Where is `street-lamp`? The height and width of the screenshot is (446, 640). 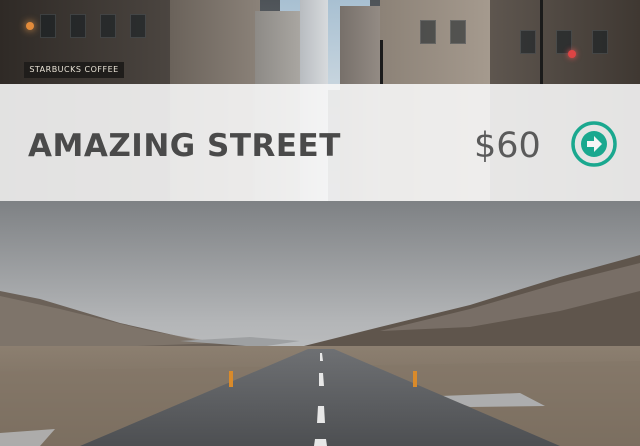 street-lamp is located at coordinates (30, 26).